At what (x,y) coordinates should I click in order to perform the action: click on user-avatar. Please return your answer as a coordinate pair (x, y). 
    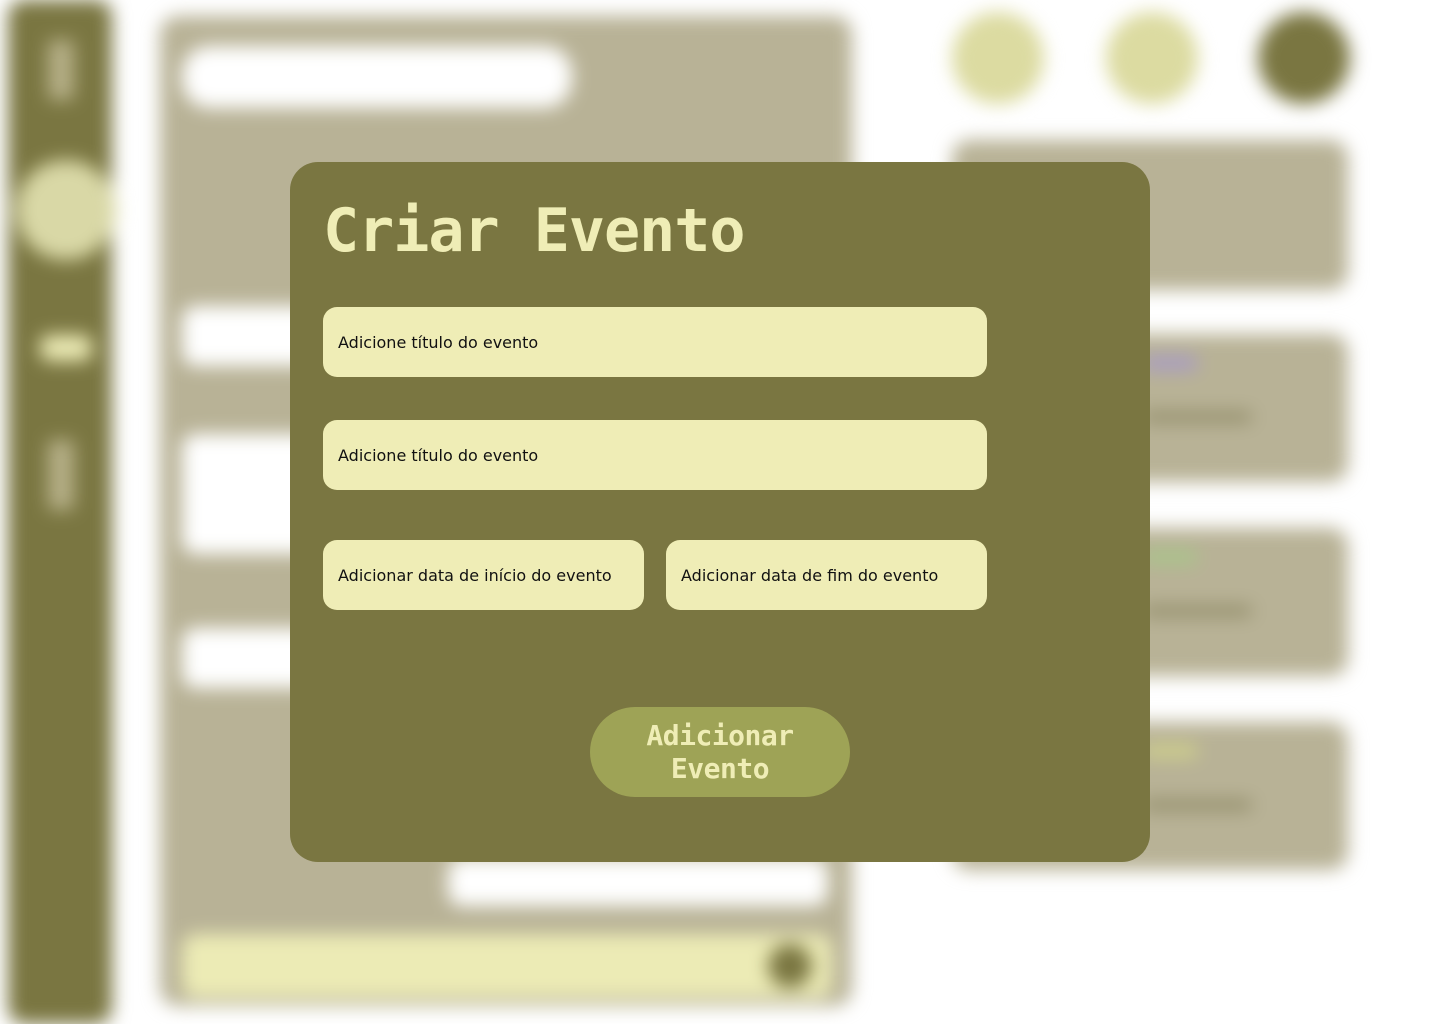
    Looking at the image, I should click on (66, 210).